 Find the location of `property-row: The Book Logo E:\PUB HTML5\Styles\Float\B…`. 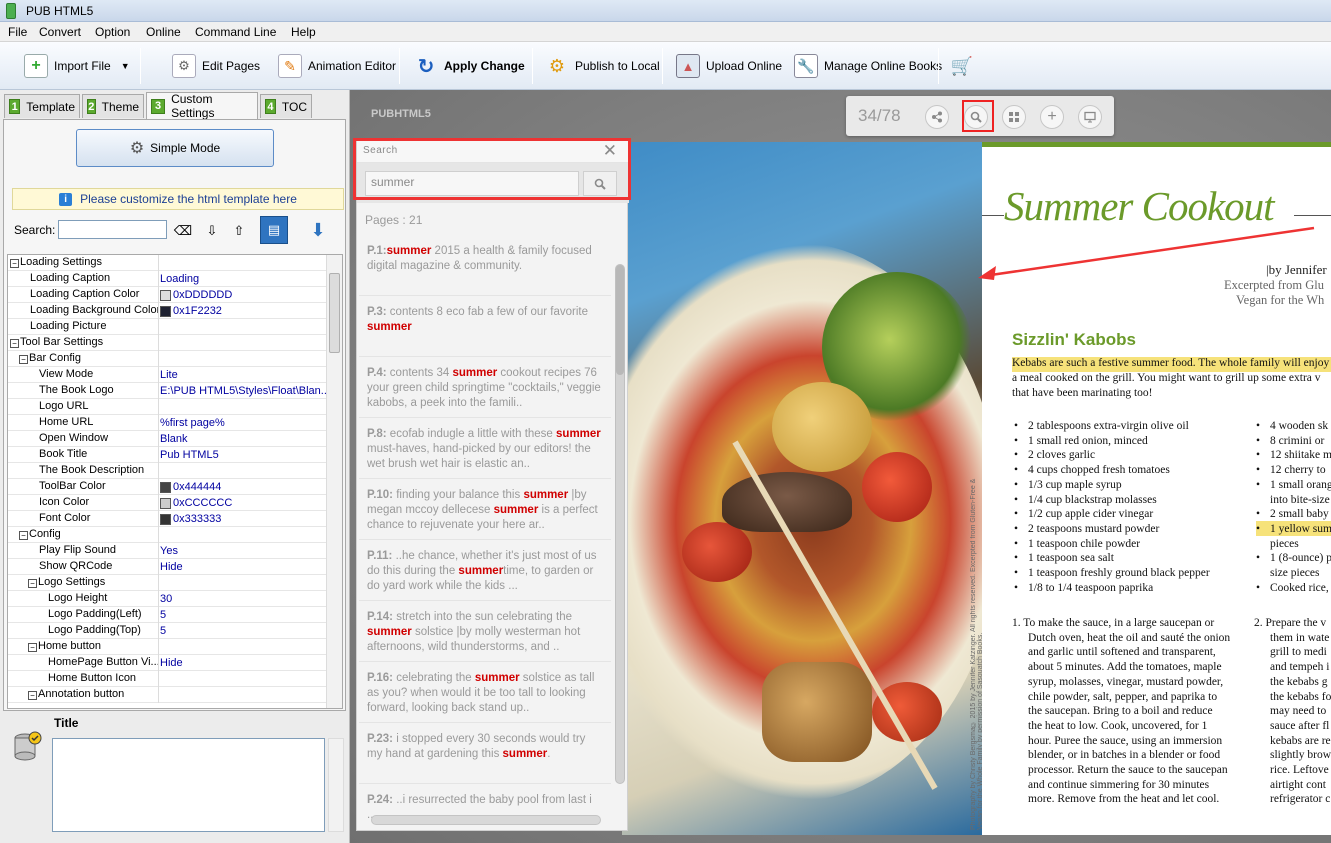

property-row: The Book Logo E:\PUB HTML5\Styles\Float\B… is located at coordinates (167, 391).